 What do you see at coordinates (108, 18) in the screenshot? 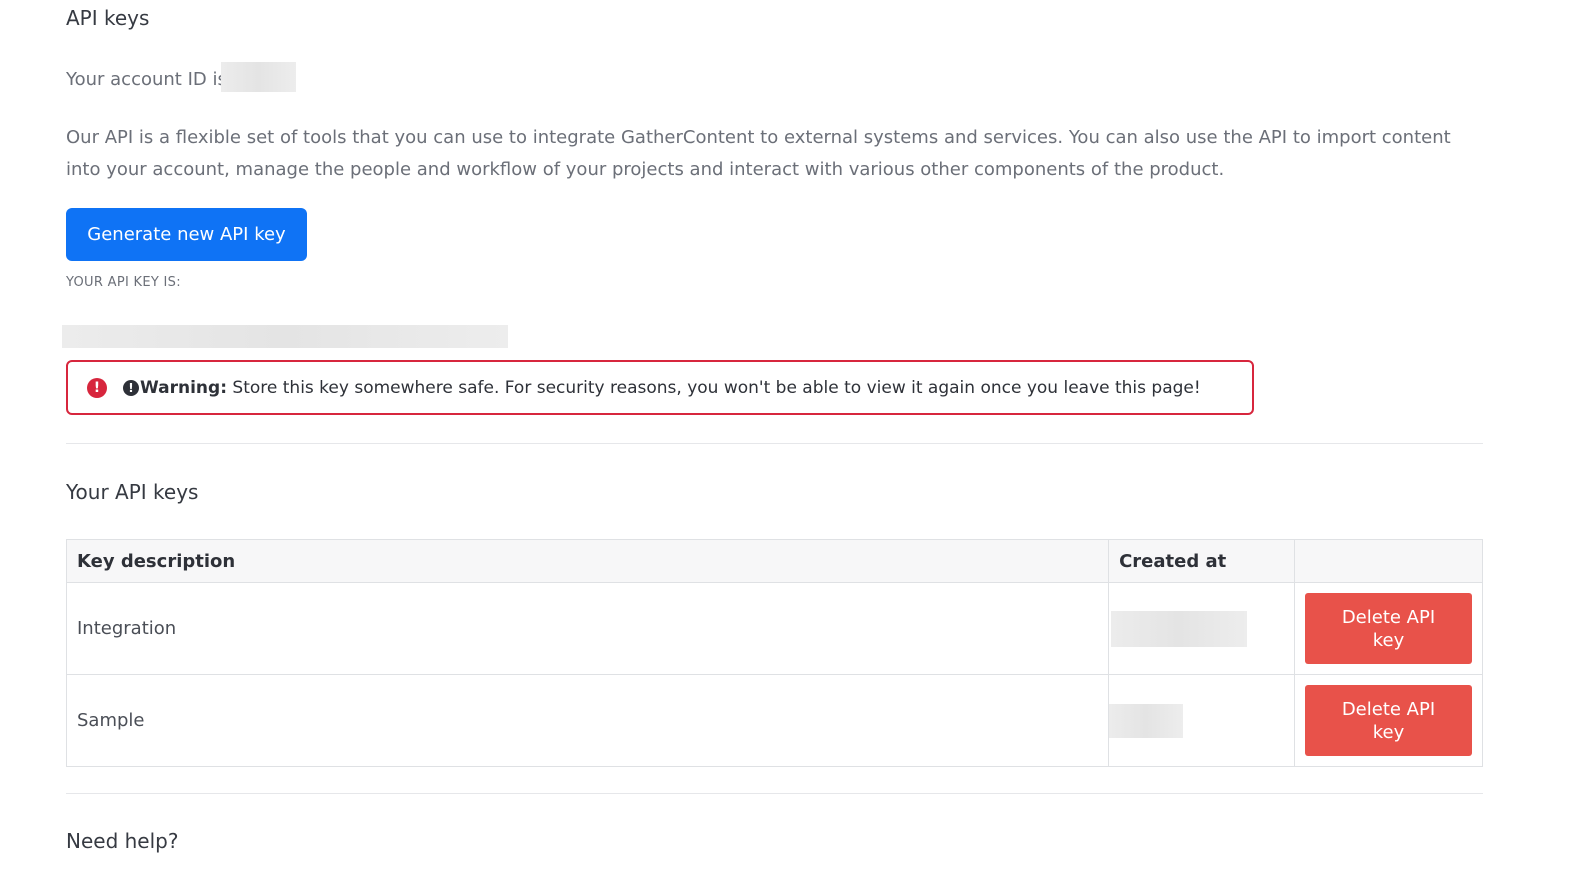
I see `page-title: API keys` at bounding box center [108, 18].